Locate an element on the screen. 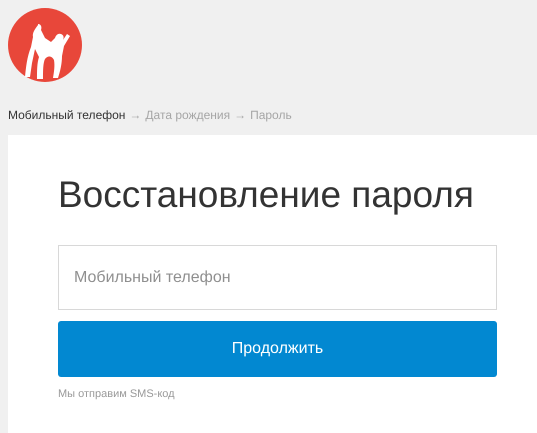  continue-button: Продолжить is located at coordinates (277, 349).